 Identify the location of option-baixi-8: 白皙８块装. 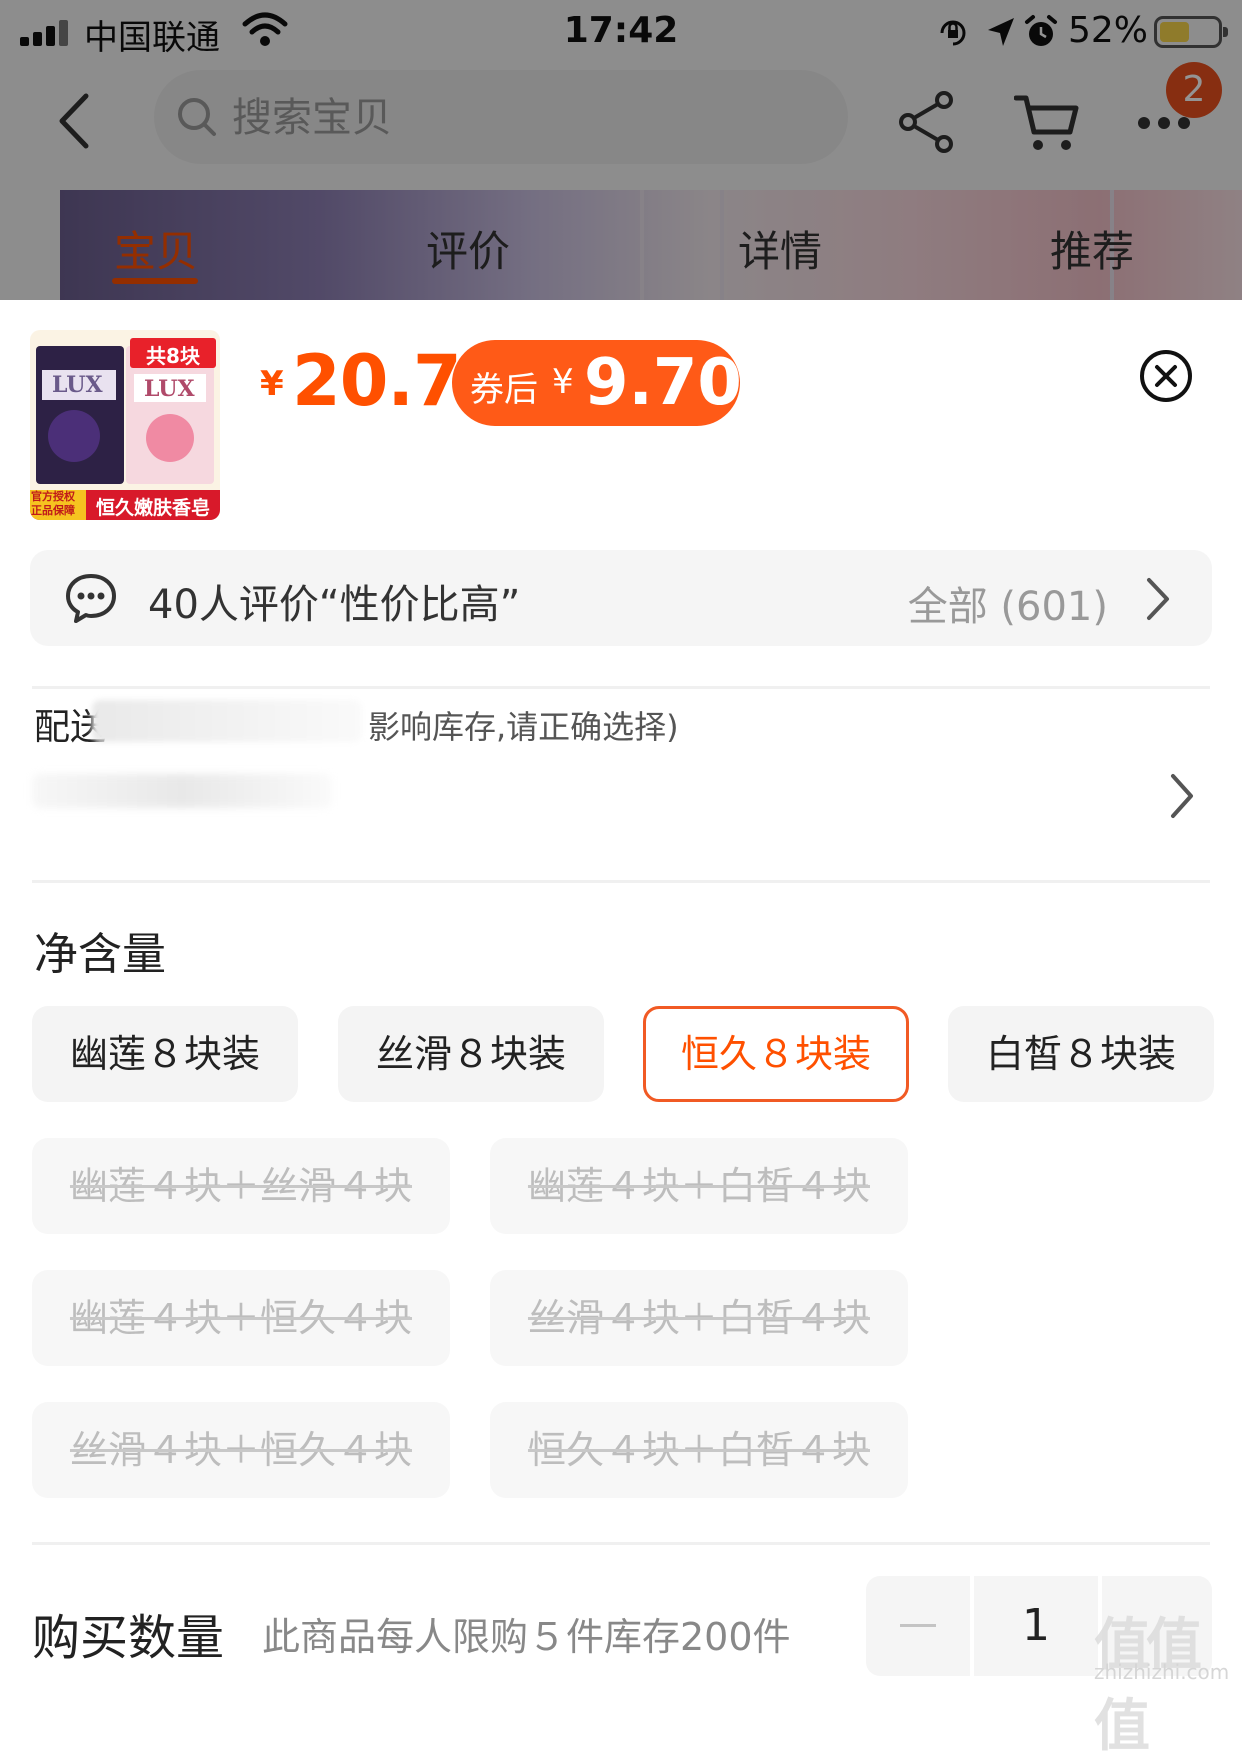
(1081, 1054).